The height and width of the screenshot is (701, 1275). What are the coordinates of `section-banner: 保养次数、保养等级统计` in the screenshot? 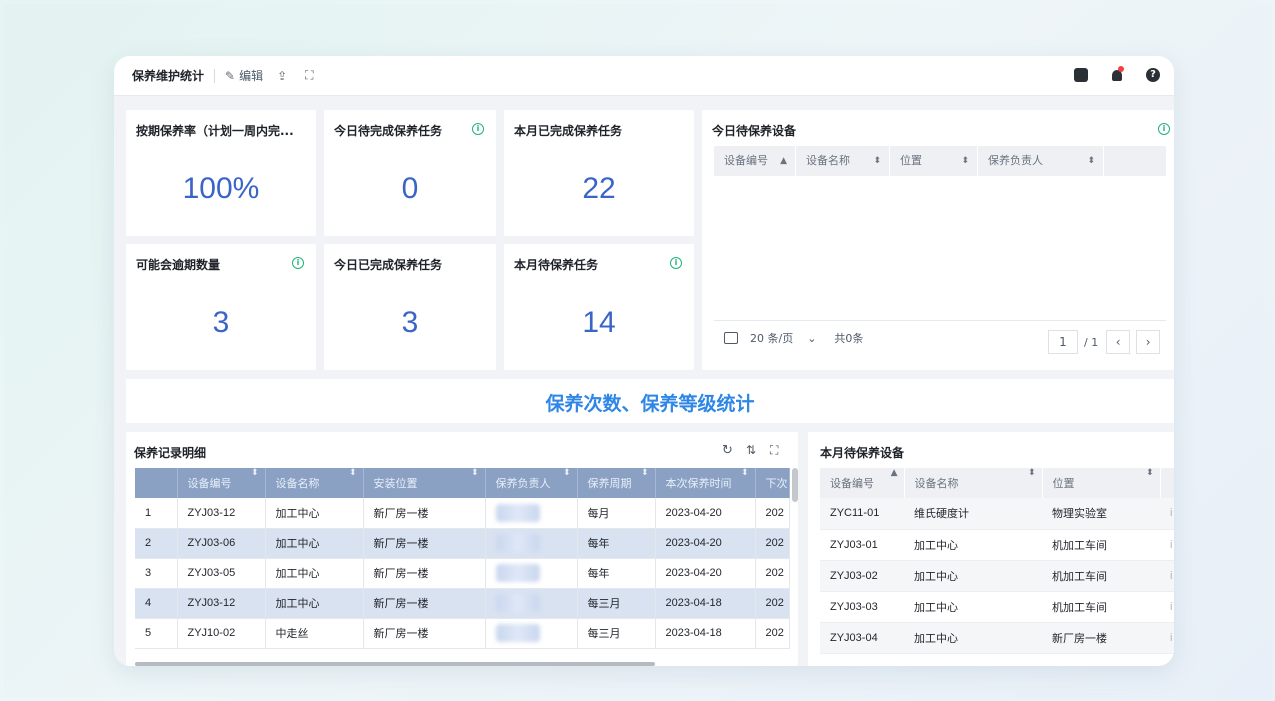 It's located at (650, 401).